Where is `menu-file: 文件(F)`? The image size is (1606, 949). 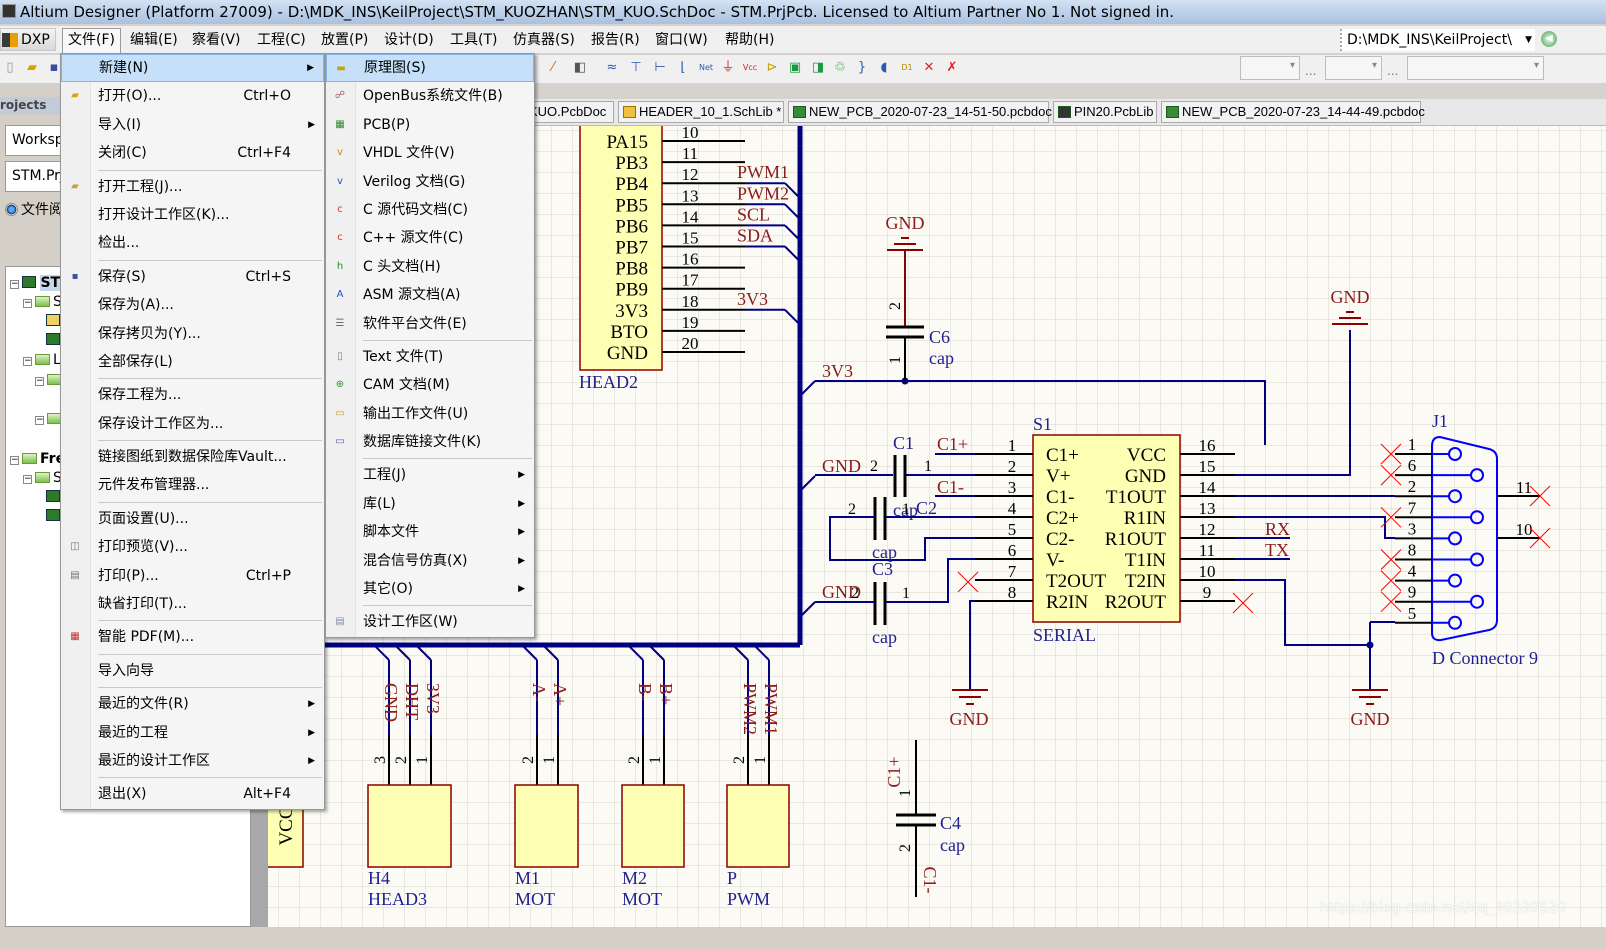 menu-file: 文件(F) is located at coordinates (91, 40).